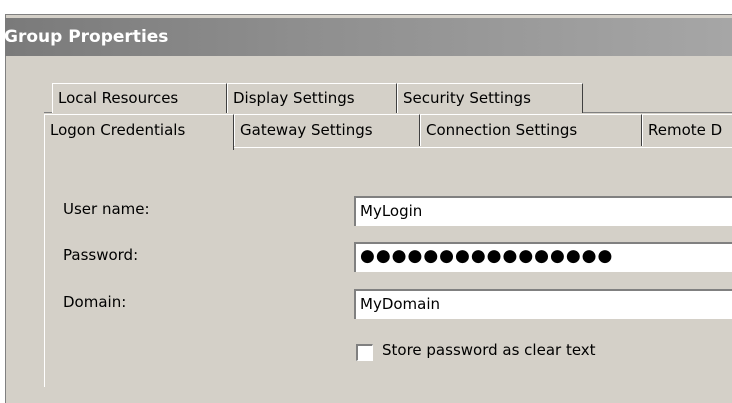  What do you see at coordinates (543, 211) in the screenshot?
I see `username-input: MyLogin` at bounding box center [543, 211].